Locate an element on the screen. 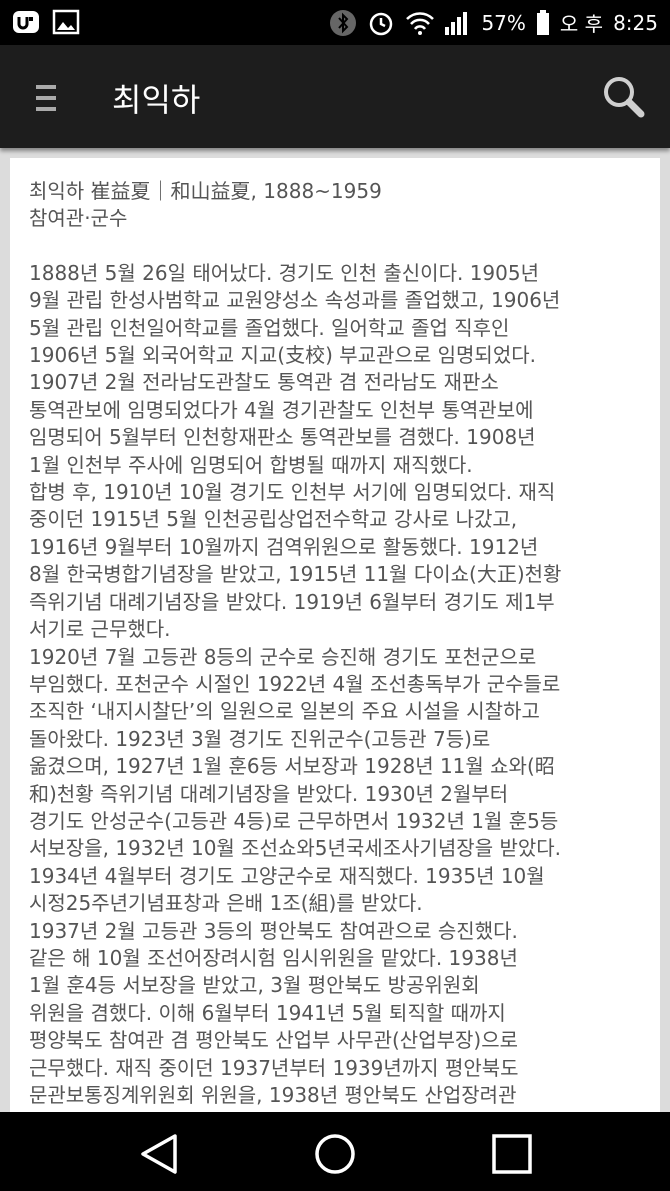 Image resolution: width=670 pixels, height=1191 pixels. article-header-role: 참여관·군수 is located at coordinates (78, 218).